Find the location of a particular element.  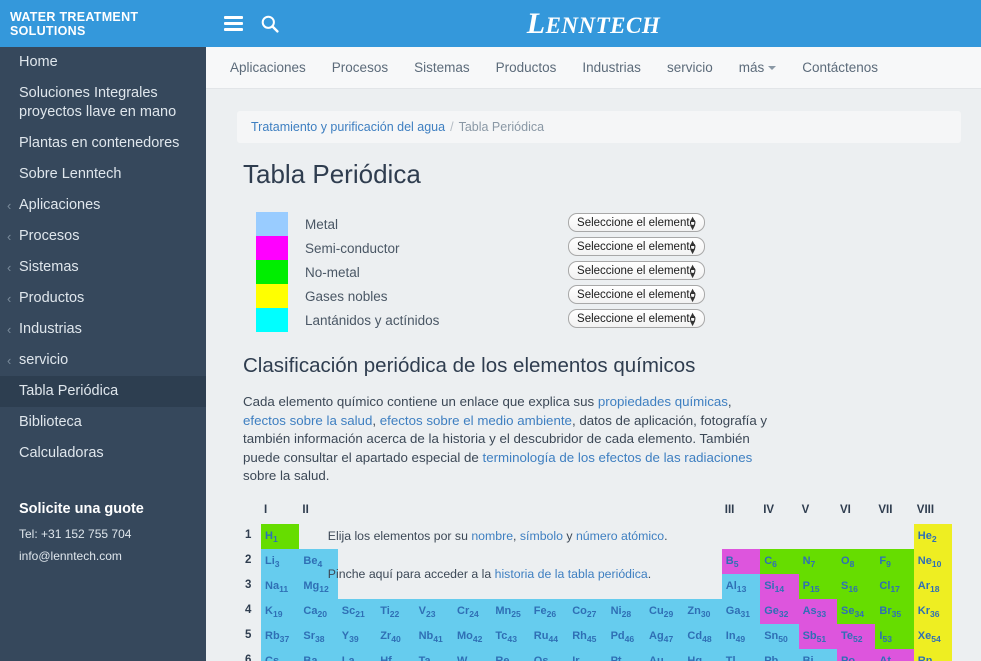

element-cell-ge: Ge32 is located at coordinates (779, 611).